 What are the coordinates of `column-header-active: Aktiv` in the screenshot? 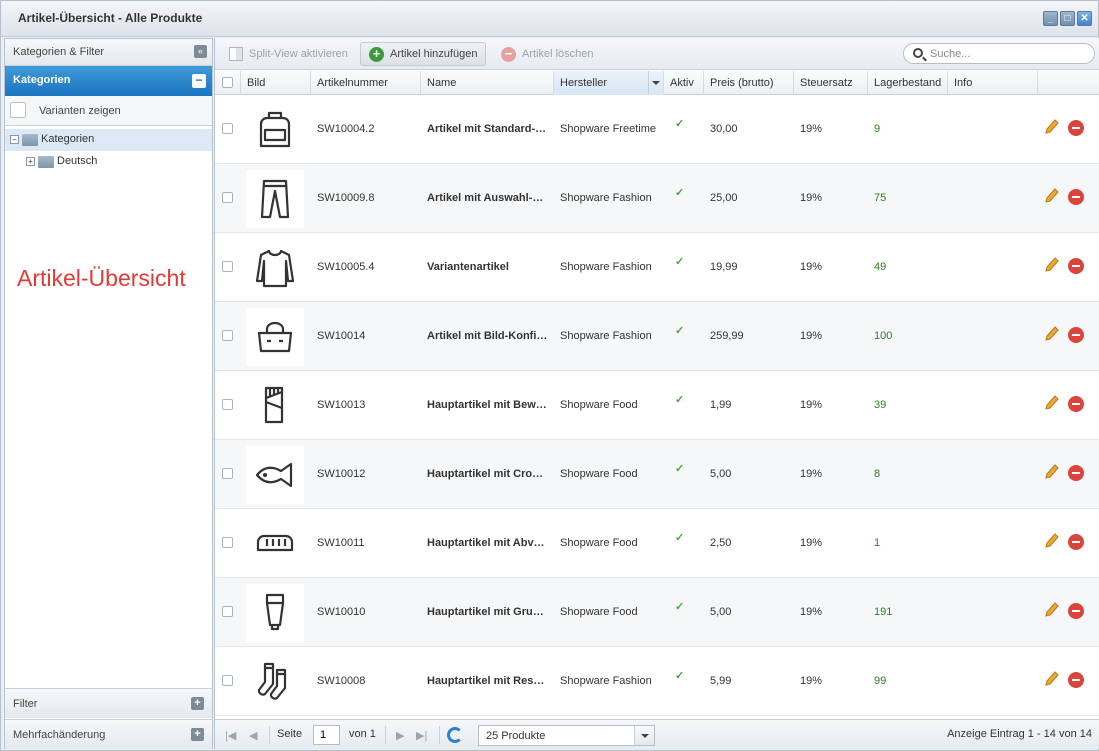 It's located at (684, 83).